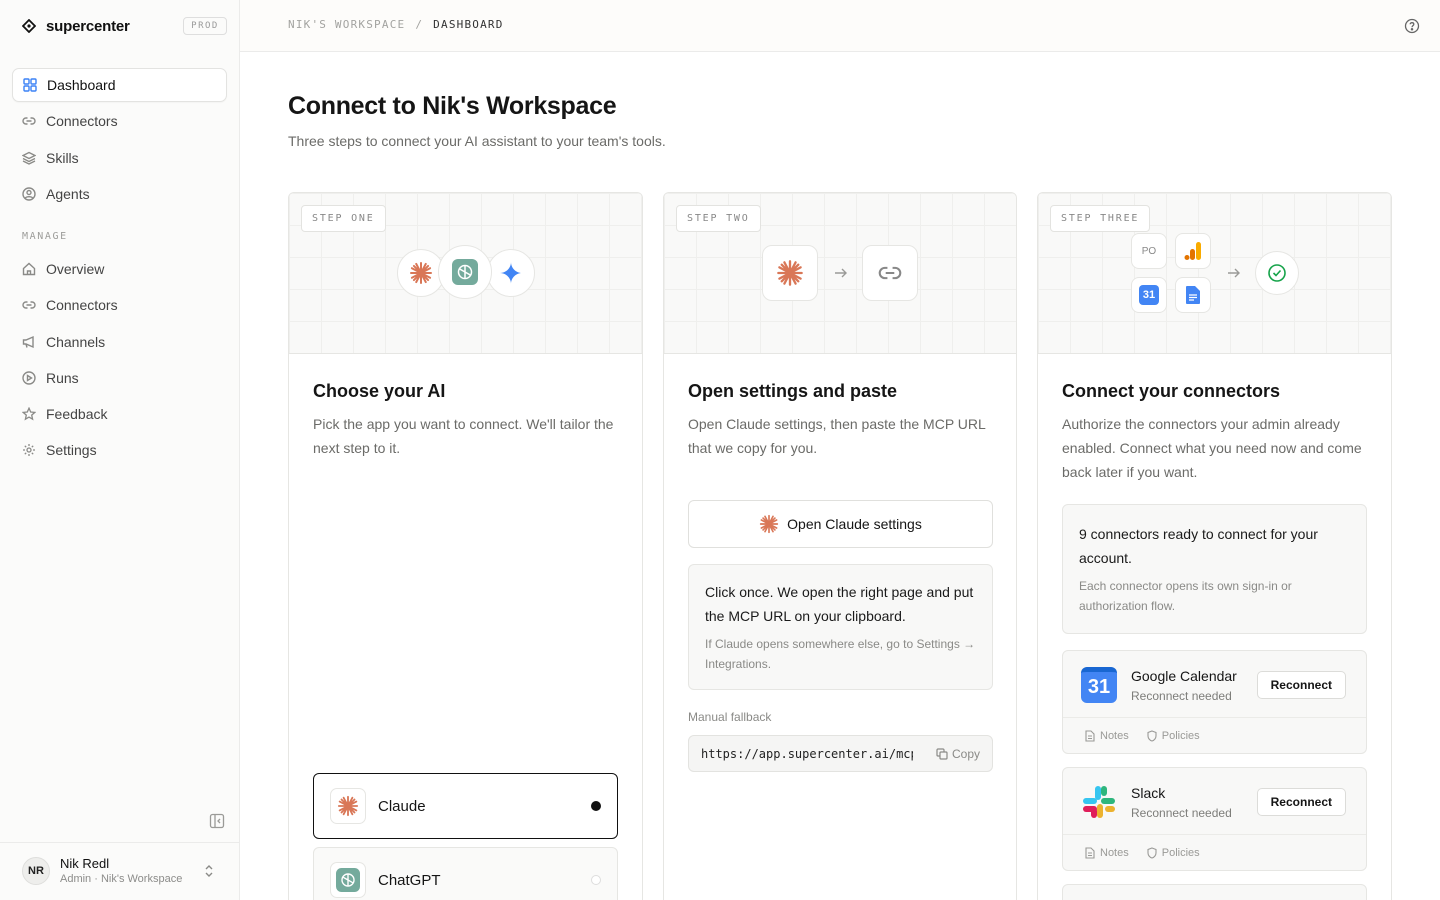  Describe the element at coordinates (1193, 295) in the screenshot. I see `google-docs-icon` at that location.